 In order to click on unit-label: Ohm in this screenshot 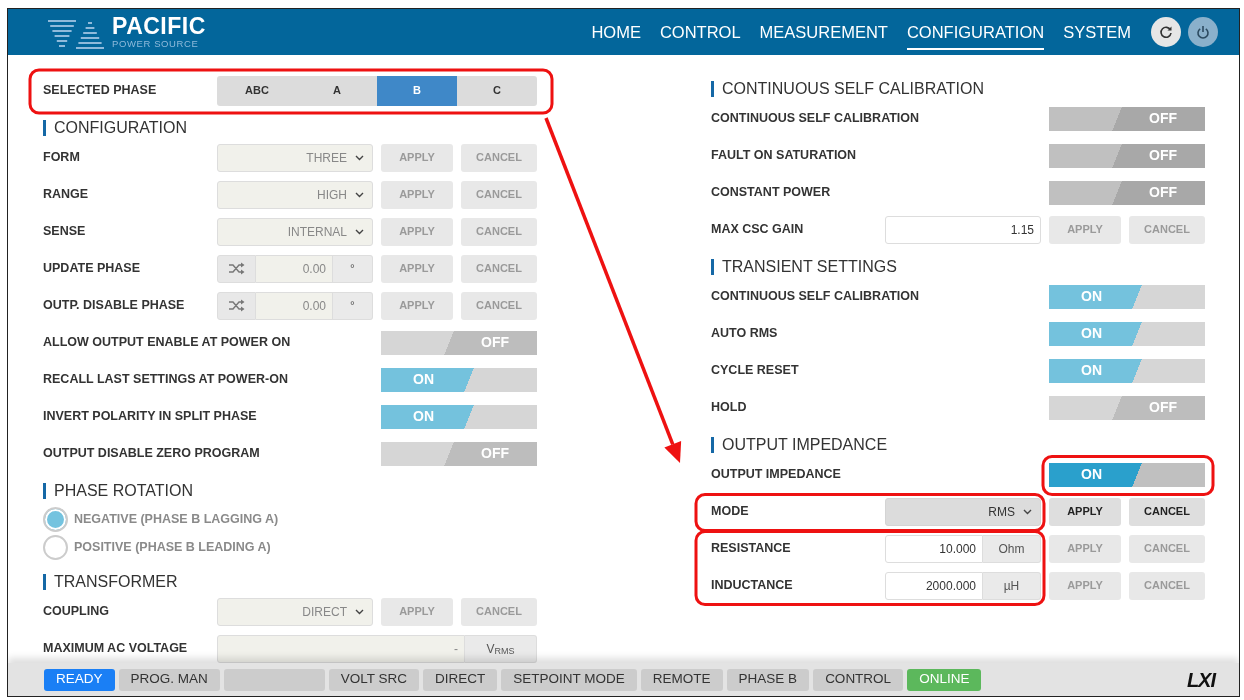, I will do `click(1012, 548)`.